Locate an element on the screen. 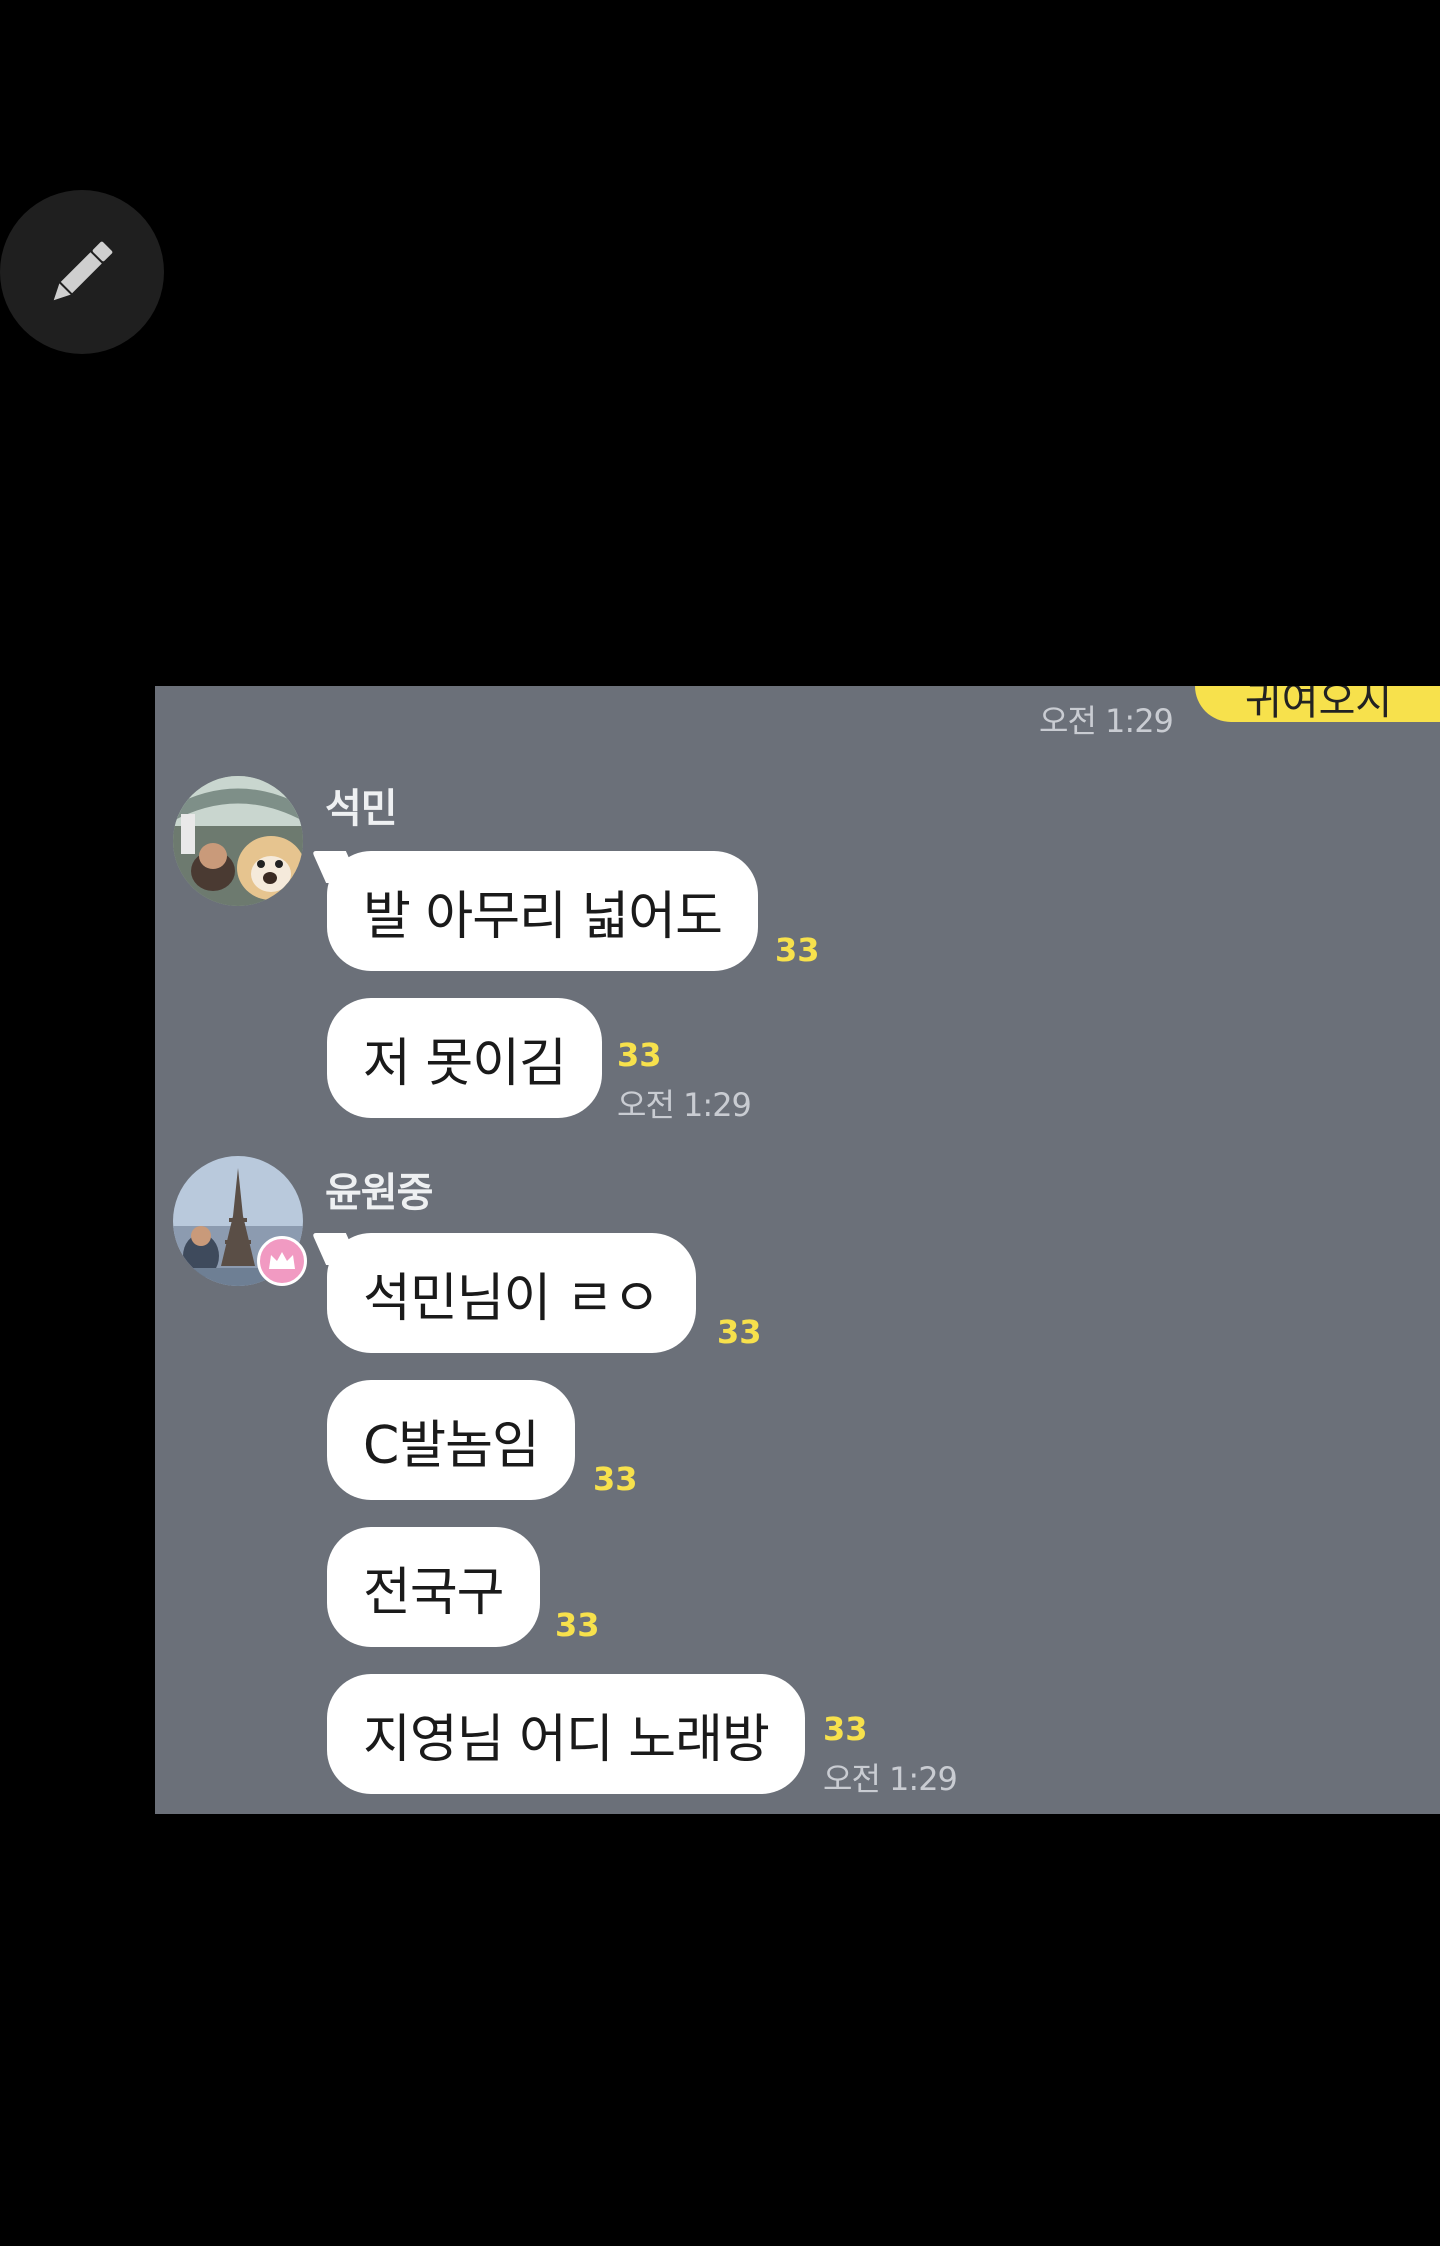 Image resolution: width=1440 pixels, height=2246 pixels. message-text: 석민님이 ㄹㅇ is located at coordinates (512, 1298).